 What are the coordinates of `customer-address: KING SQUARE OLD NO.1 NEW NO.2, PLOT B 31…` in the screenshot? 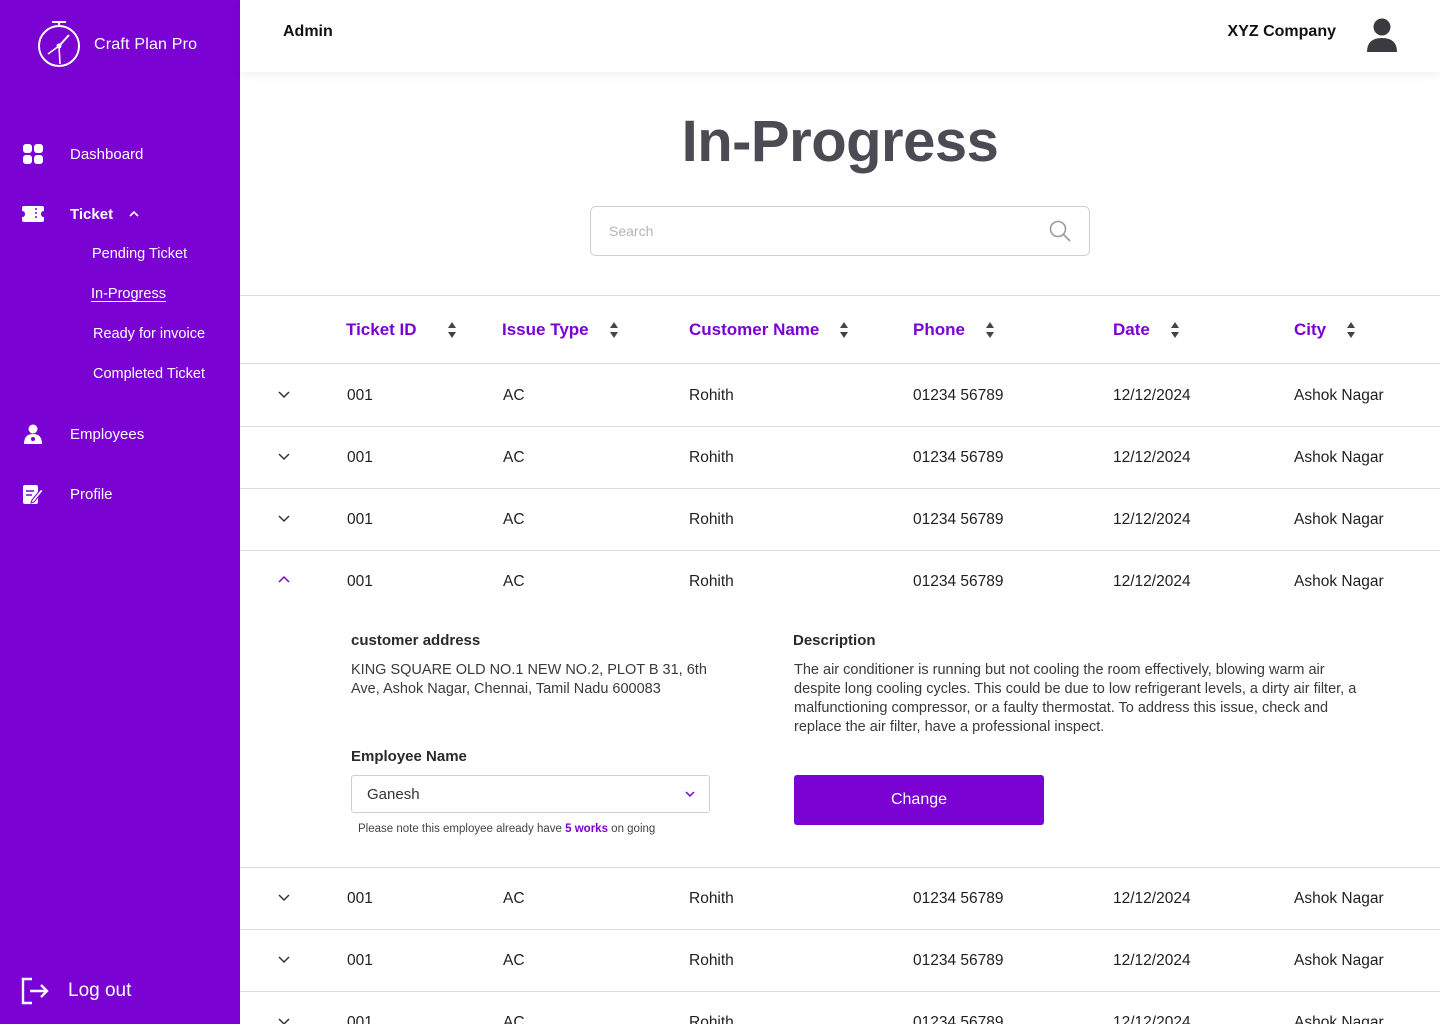 It's located at (529, 679).